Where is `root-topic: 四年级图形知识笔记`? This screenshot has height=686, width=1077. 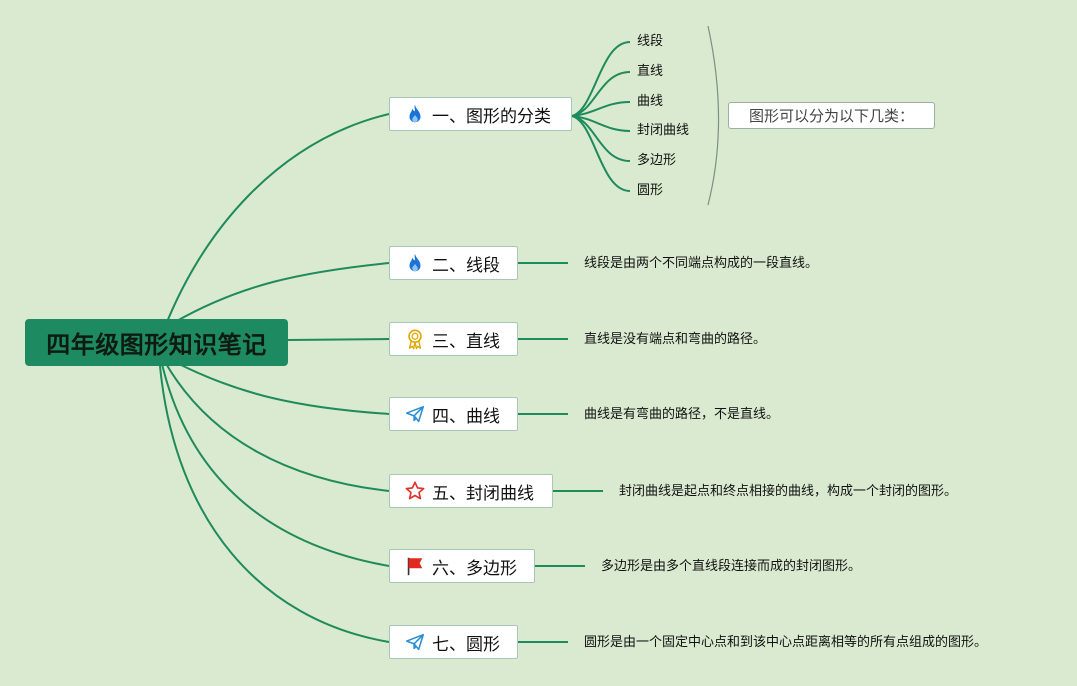
root-topic: 四年级图形知识笔记 is located at coordinates (156, 342).